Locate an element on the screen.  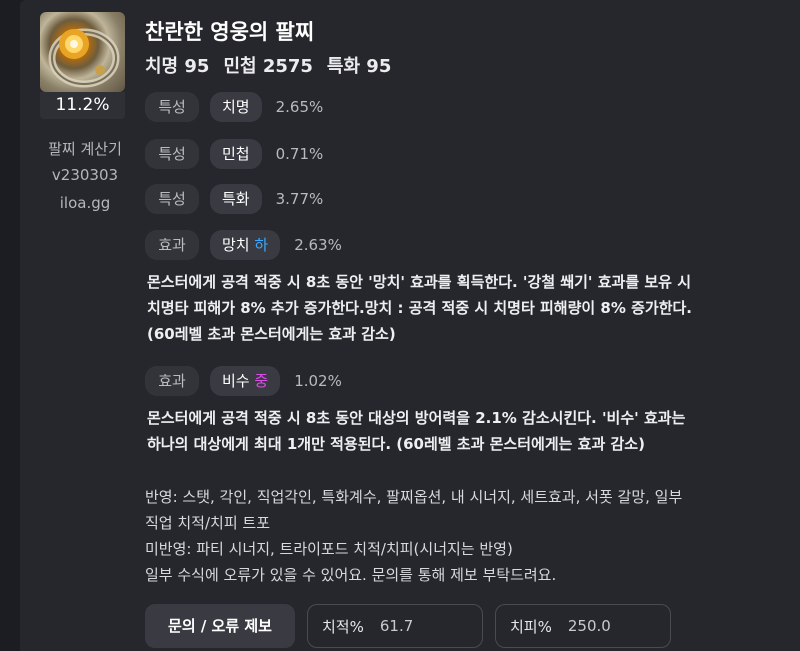
option-row-specialization: 특성 특화 3.77% is located at coordinates (234, 199).